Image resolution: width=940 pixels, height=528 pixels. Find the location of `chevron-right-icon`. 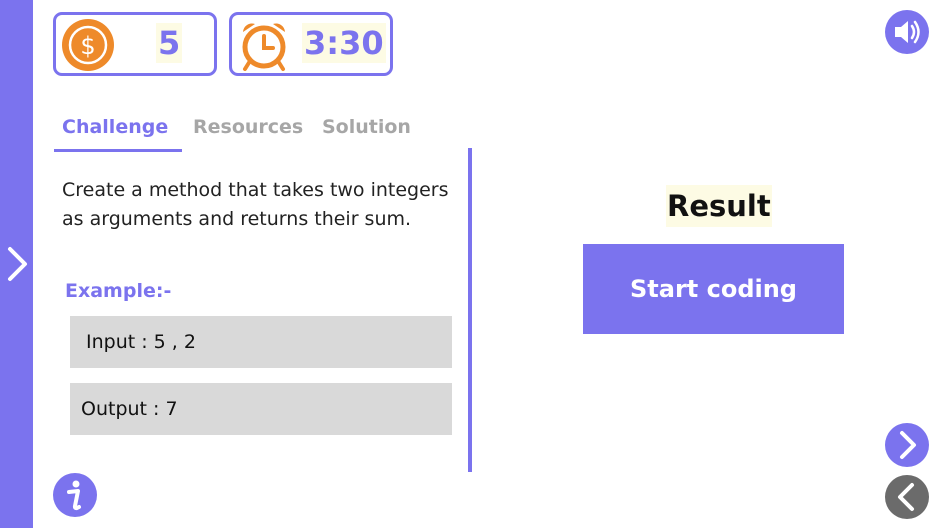

chevron-right-icon is located at coordinates (17, 266).